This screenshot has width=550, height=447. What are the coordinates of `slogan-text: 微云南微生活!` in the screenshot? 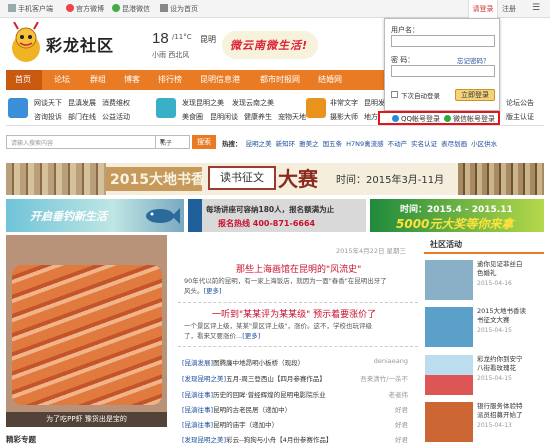 It's located at (269, 45).